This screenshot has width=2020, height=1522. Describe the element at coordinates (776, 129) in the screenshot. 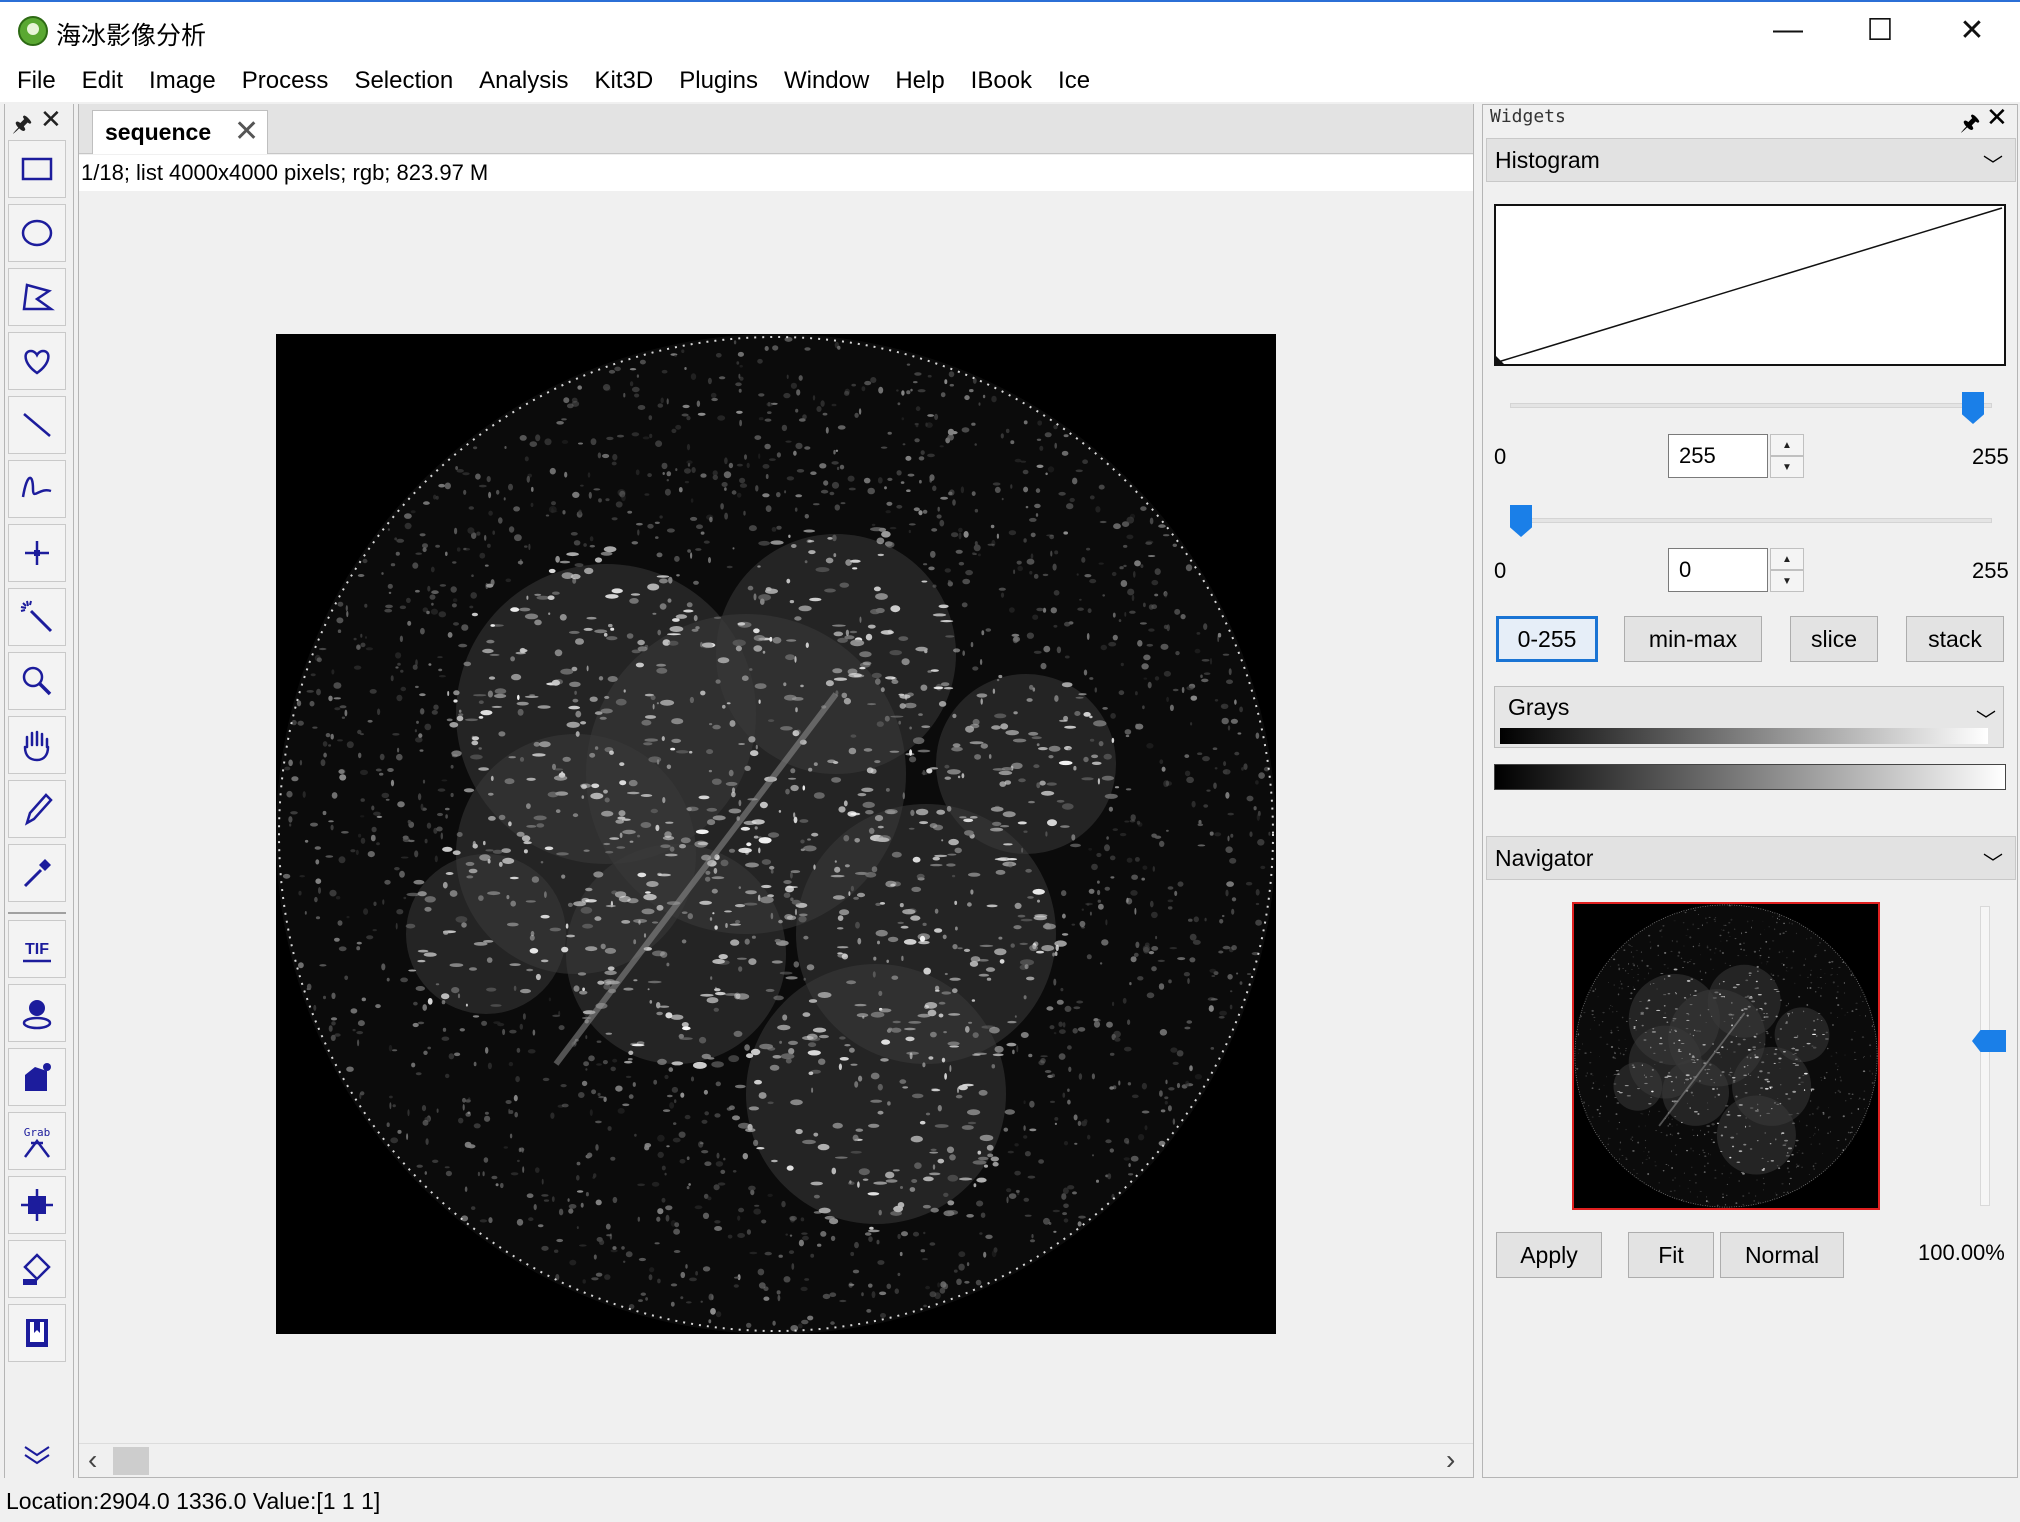

I see `tab-strip` at that location.